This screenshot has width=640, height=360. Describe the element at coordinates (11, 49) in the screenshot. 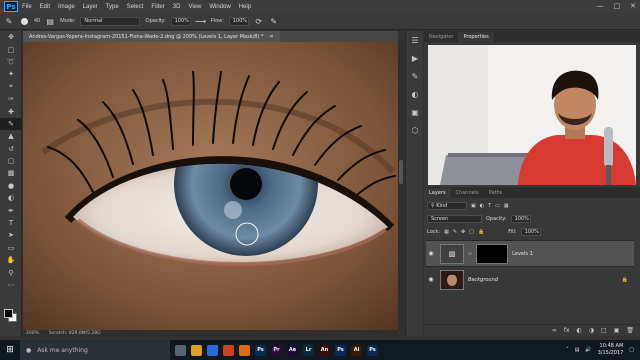

I see `marquee-tool-icon: □` at that location.